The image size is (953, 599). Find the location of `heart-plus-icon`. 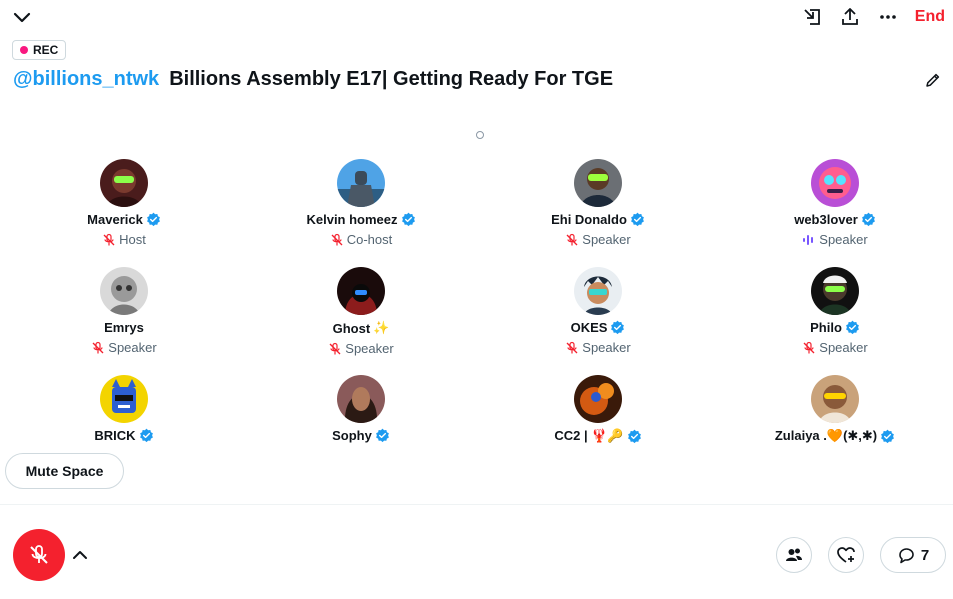

heart-plus-icon is located at coordinates (846, 555).